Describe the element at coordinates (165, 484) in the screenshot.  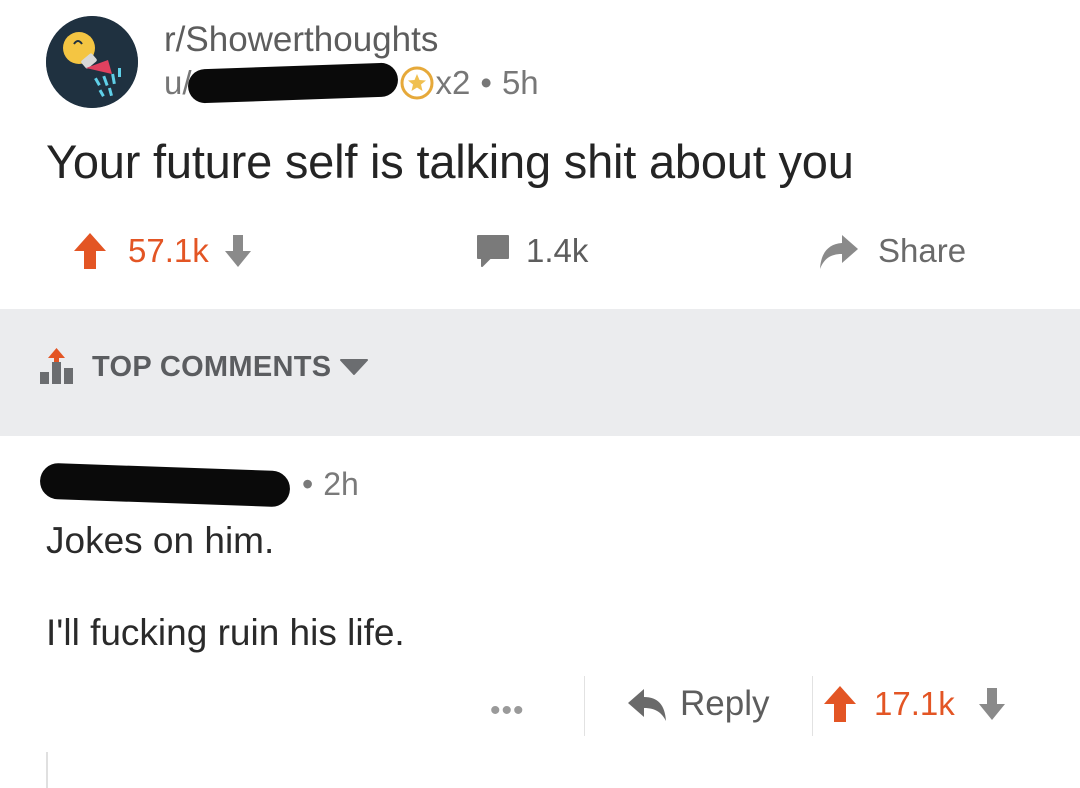
I see `redacted-commenter` at that location.